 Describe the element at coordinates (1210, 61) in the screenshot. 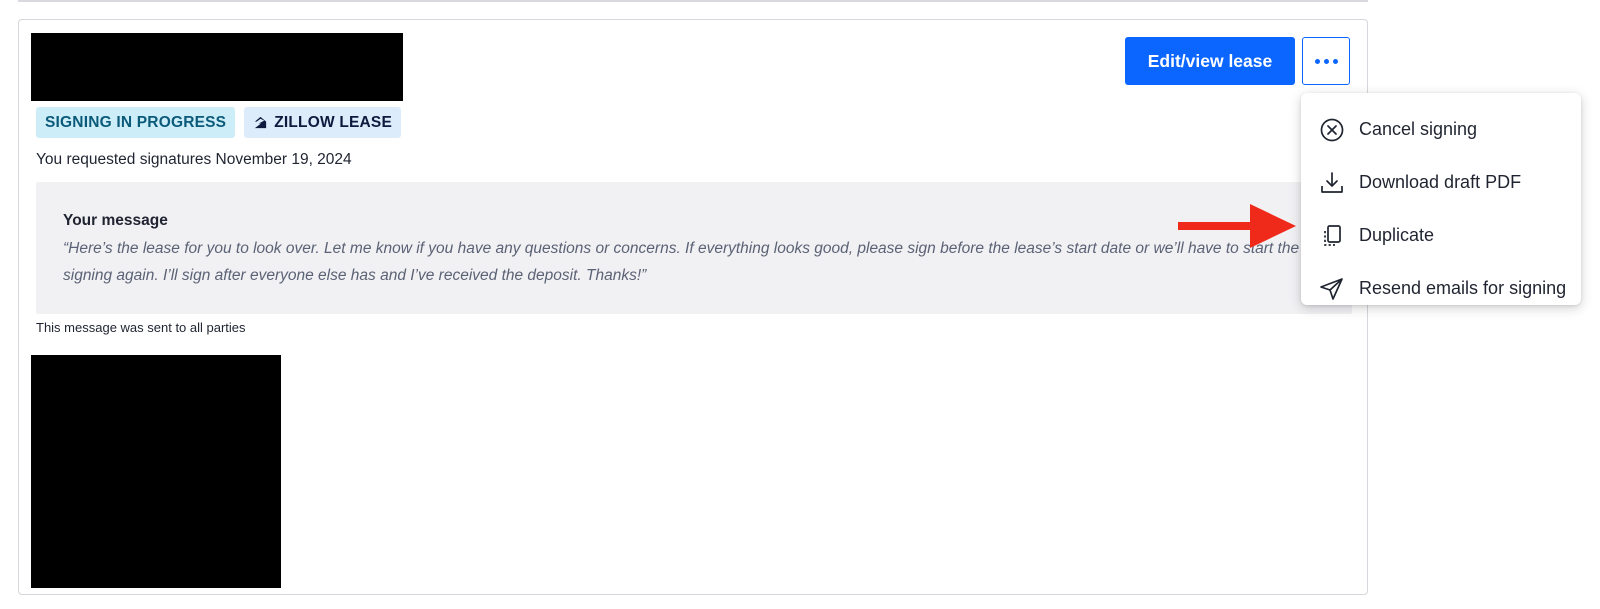

I see `edit-view-lease-button: Edit/view lease` at that location.